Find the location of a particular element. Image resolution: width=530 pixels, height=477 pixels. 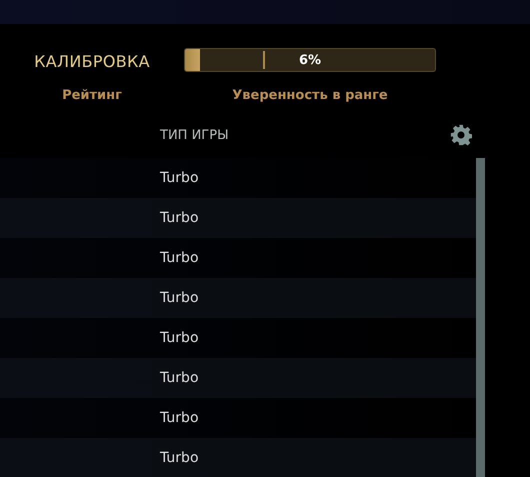

rating-label: Рейтинг is located at coordinates (92, 95).